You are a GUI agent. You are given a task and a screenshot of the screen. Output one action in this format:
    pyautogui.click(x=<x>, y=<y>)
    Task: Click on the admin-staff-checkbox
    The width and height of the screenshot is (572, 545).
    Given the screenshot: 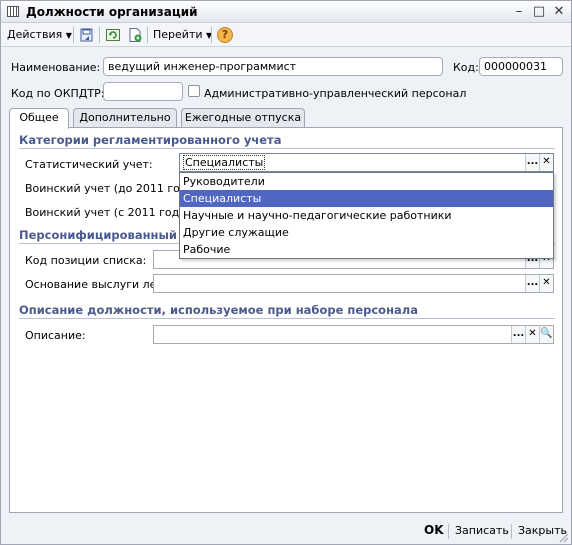 What is the action you would take?
    pyautogui.click(x=194, y=91)
    